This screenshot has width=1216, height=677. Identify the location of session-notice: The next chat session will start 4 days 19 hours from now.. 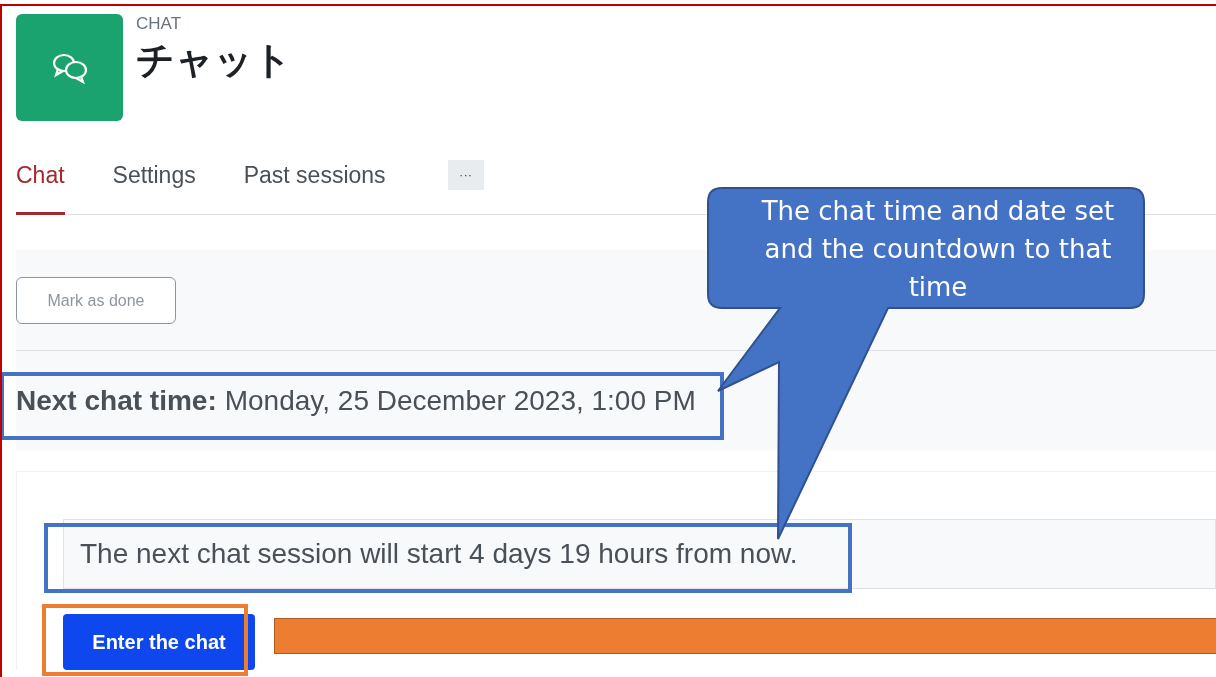
(639, 554).